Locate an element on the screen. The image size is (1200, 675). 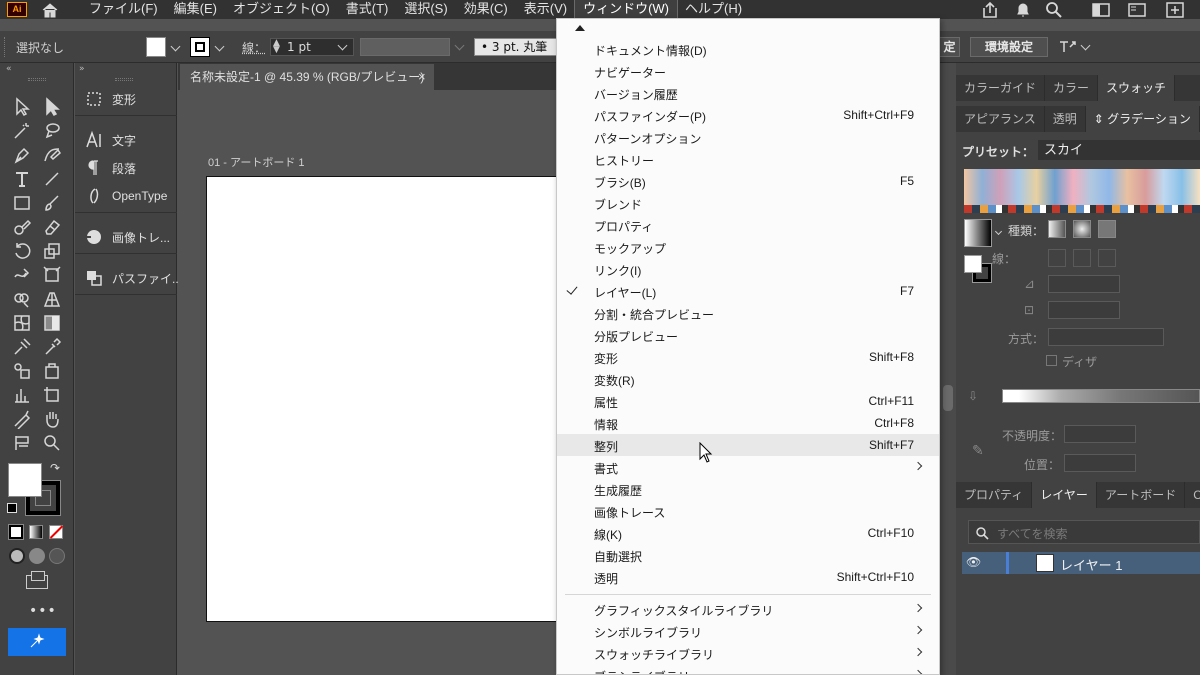
dither-checkbox is located at coordinates (1051, 360).